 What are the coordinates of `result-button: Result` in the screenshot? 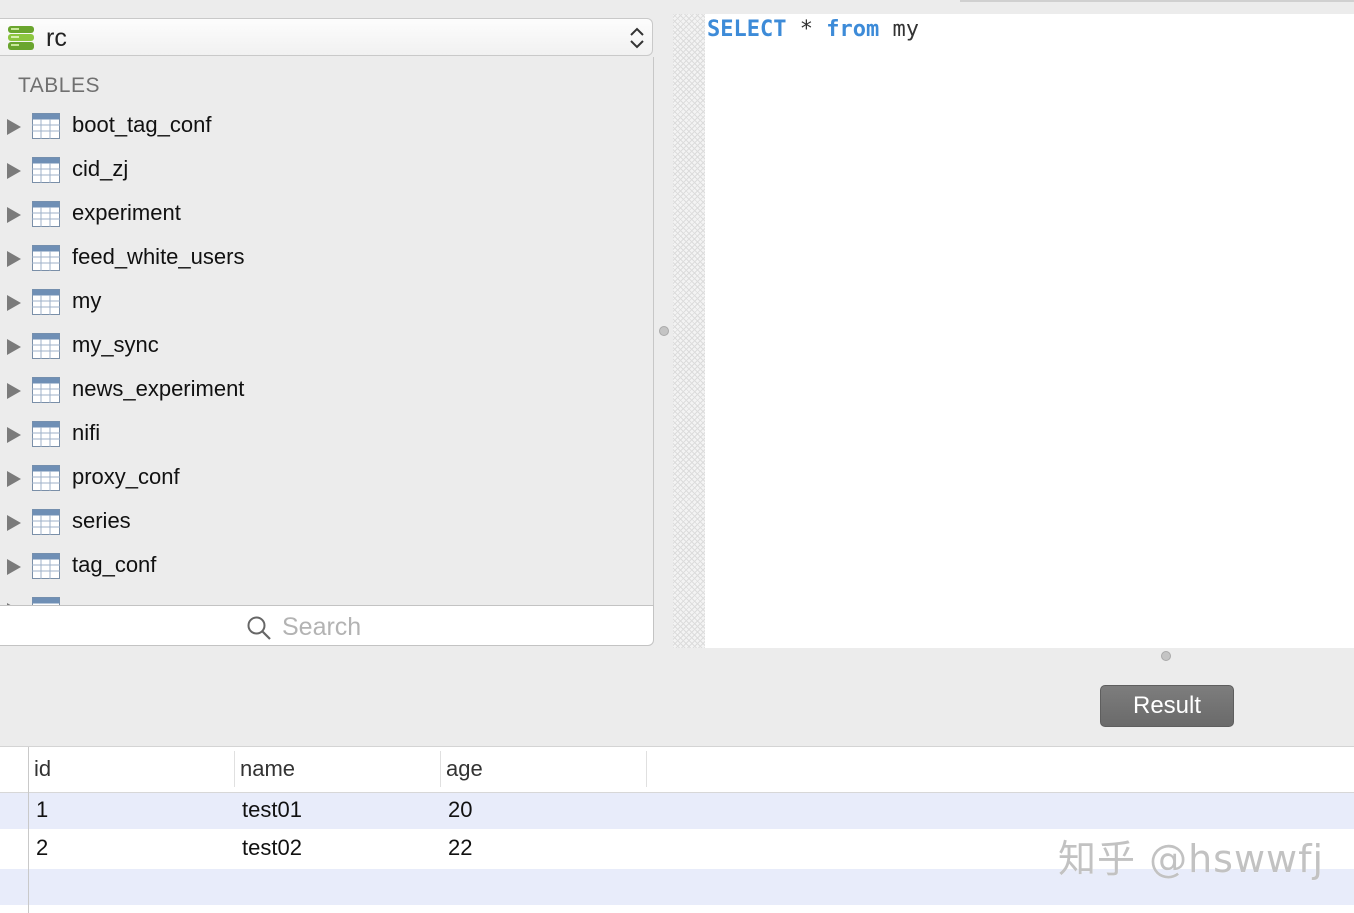 It's located at (1167, 706).